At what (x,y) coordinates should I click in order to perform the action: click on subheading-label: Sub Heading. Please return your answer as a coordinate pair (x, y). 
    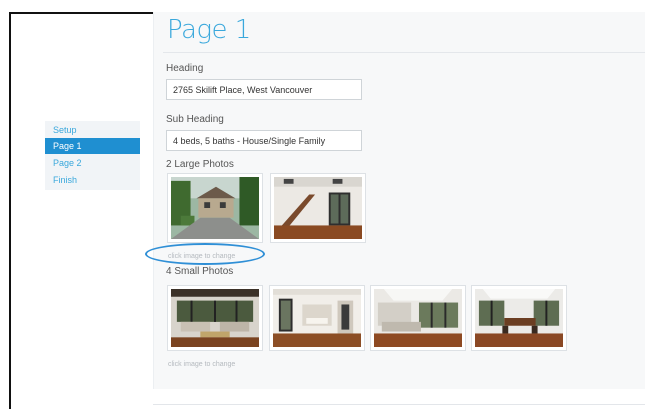
    Looking at the image, I should click on (195, 119).